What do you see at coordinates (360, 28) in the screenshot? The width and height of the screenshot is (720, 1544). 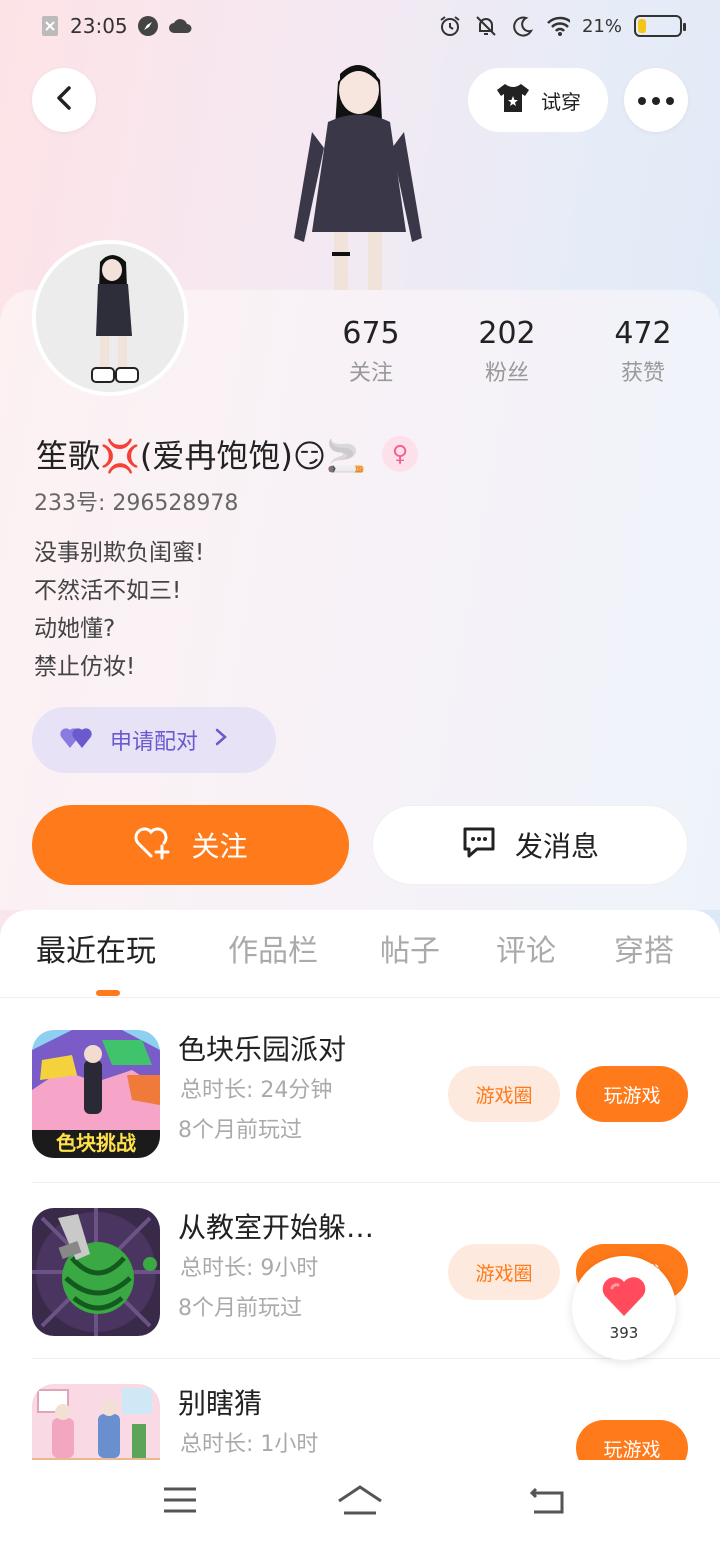 I see `status-bar: 23:05 21%` at bounding box center [360, 28].